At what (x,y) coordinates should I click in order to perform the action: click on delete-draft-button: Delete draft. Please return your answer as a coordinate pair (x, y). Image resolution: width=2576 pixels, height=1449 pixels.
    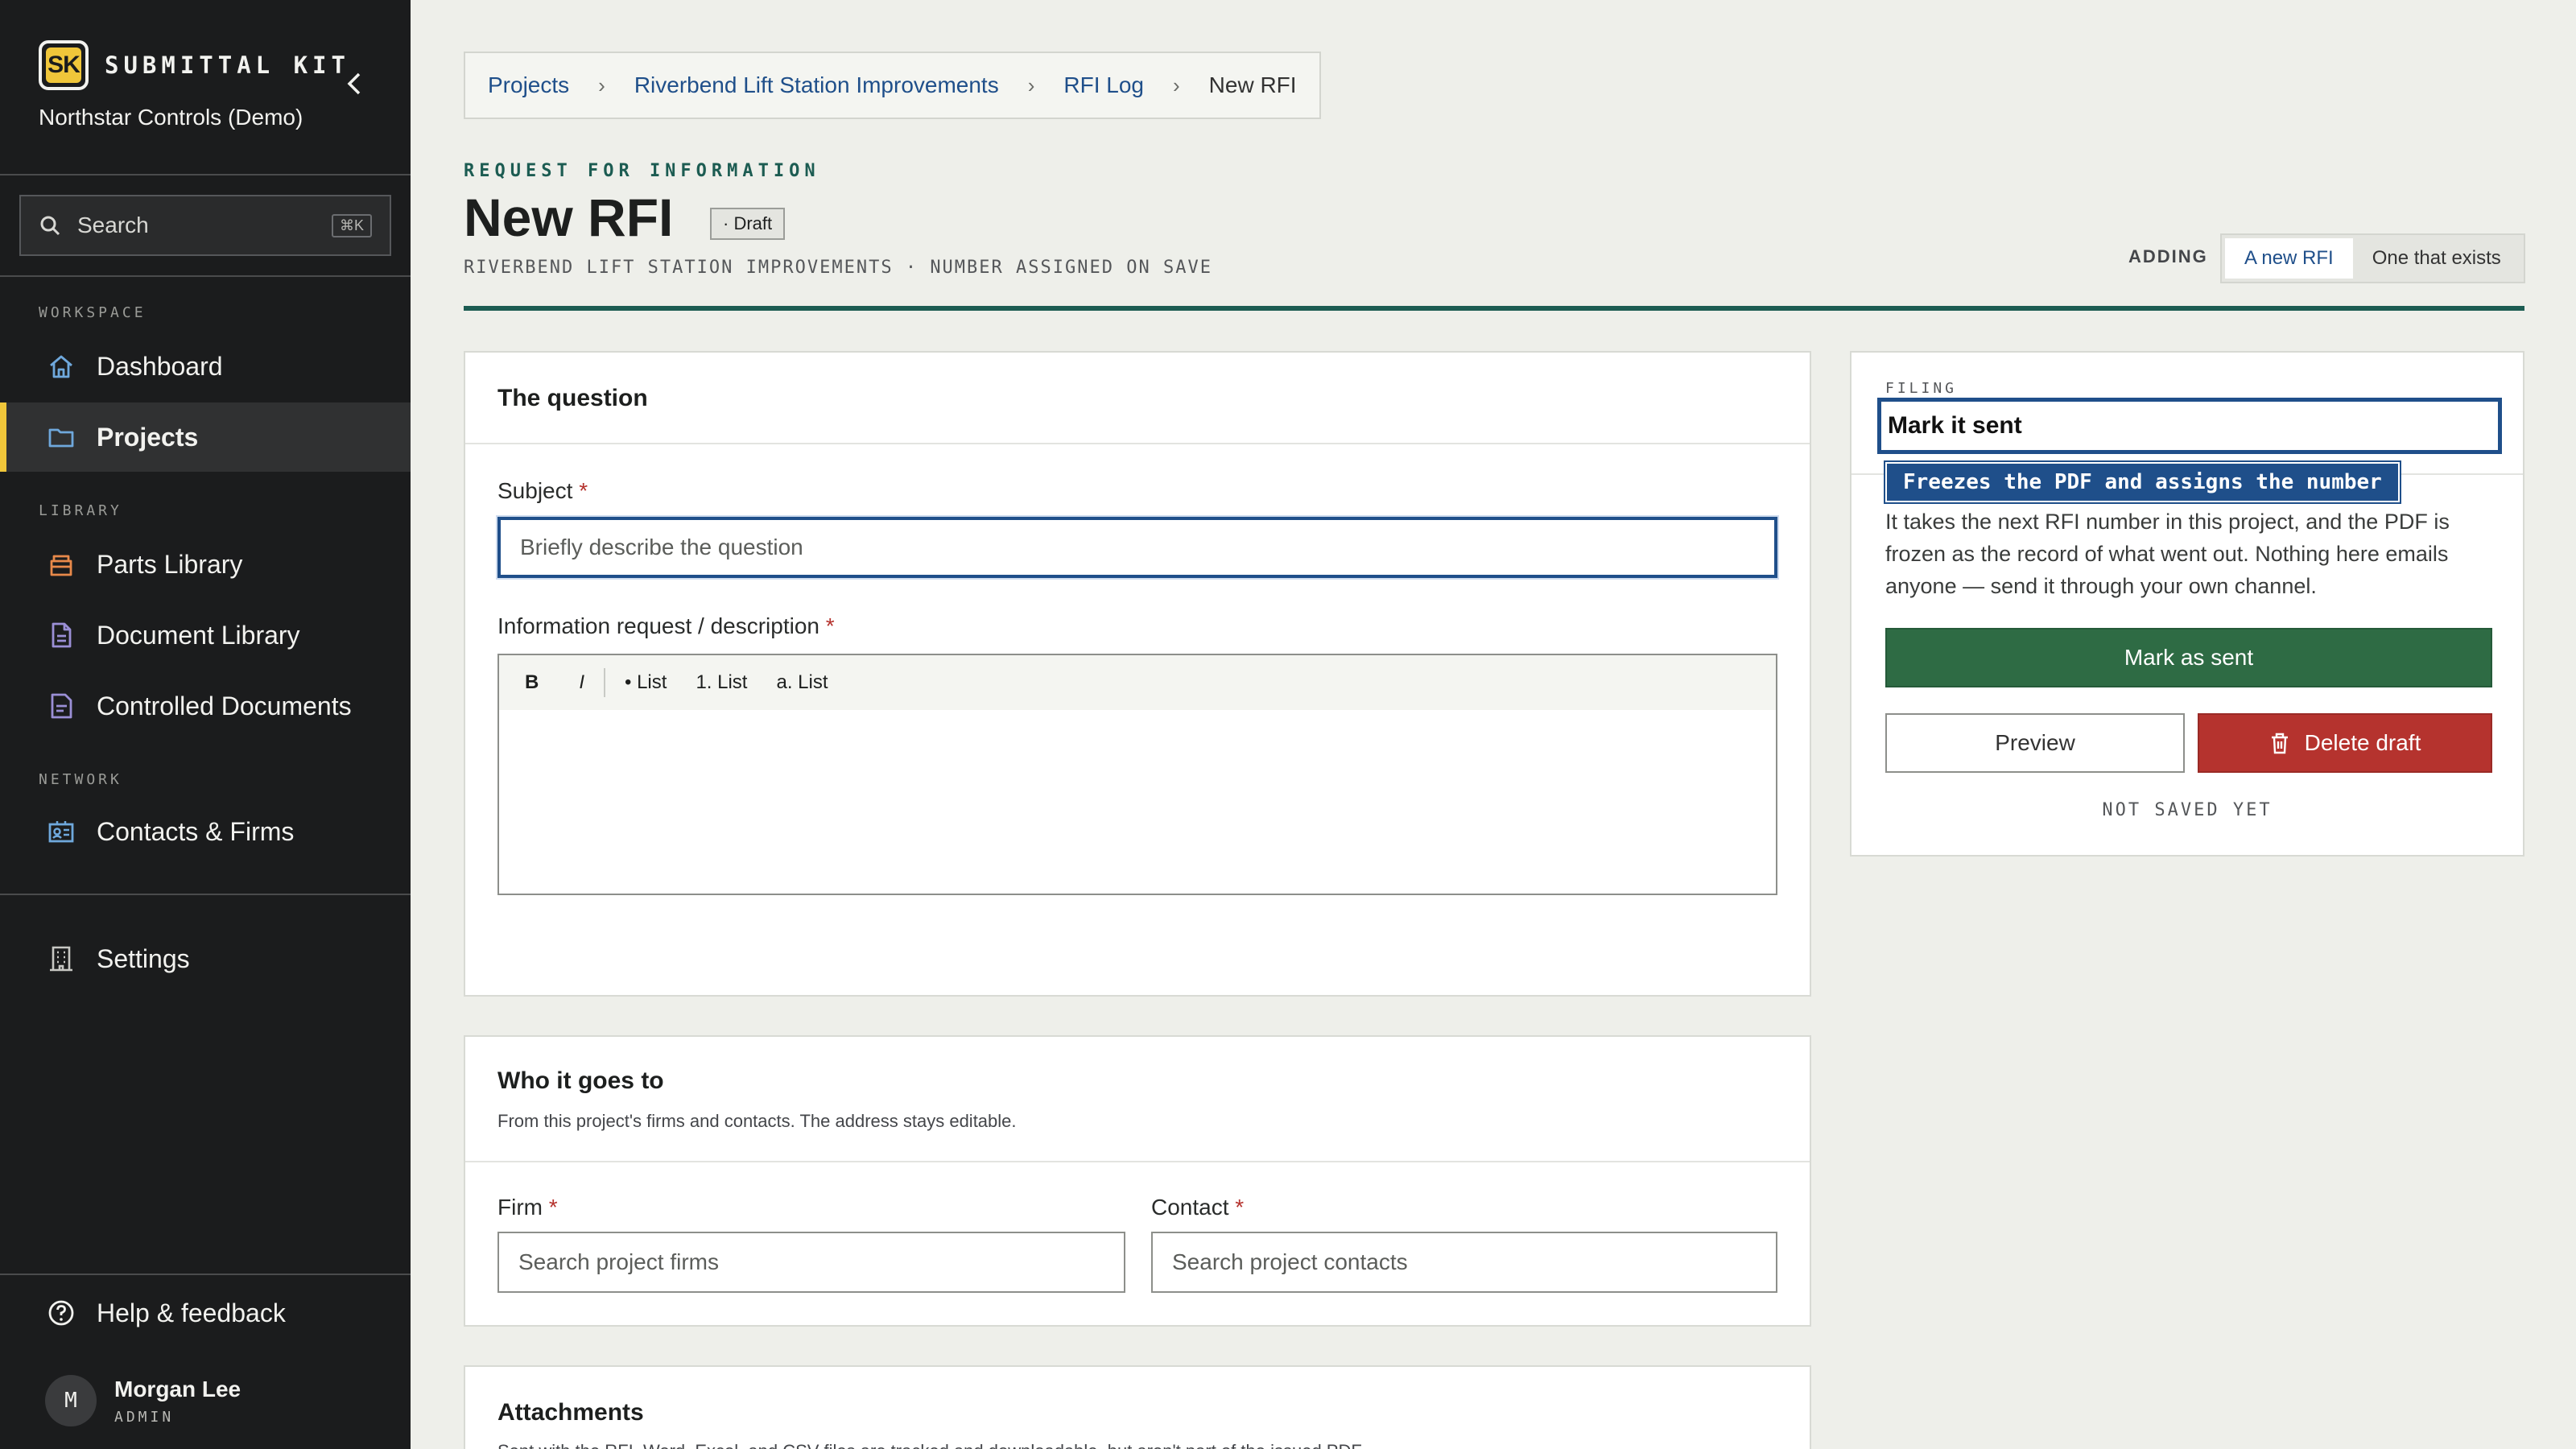
    Looking at the image, I should click on (2345, 743).